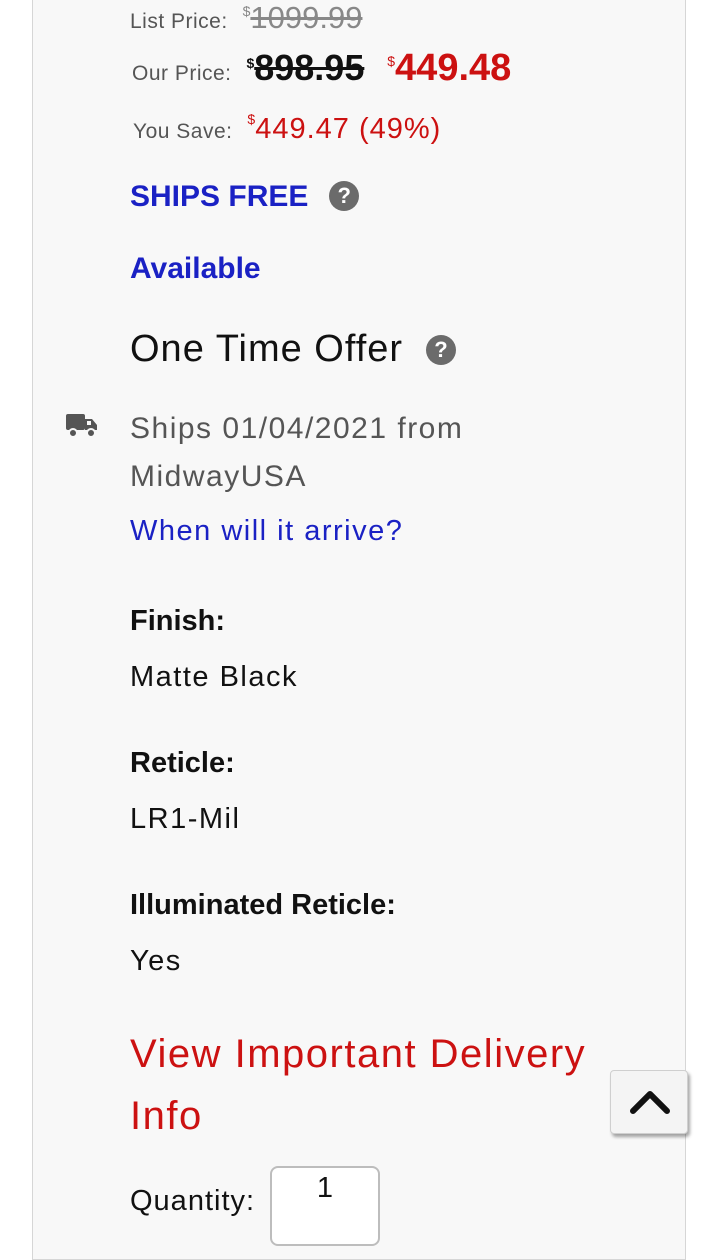 This screenshot has width=720, height=1260. I want to click on you-save-label: You Save:, so click(183, 131).